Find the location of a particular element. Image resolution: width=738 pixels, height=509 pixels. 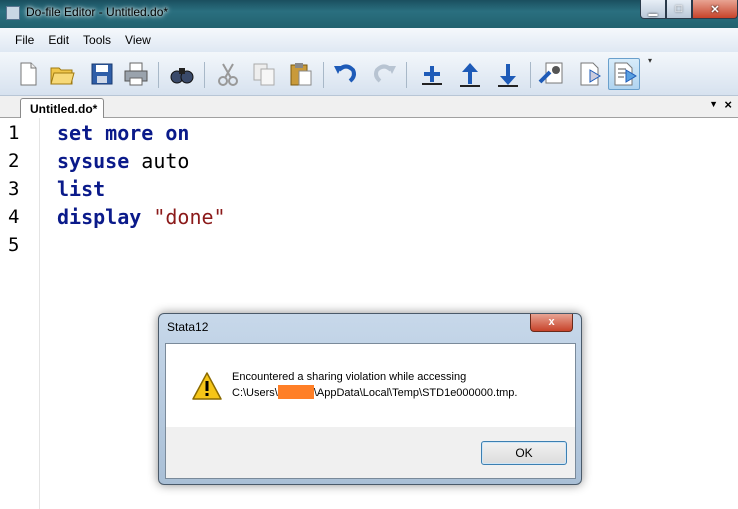

keyword: sysuse is located at coordinates (93, 161).